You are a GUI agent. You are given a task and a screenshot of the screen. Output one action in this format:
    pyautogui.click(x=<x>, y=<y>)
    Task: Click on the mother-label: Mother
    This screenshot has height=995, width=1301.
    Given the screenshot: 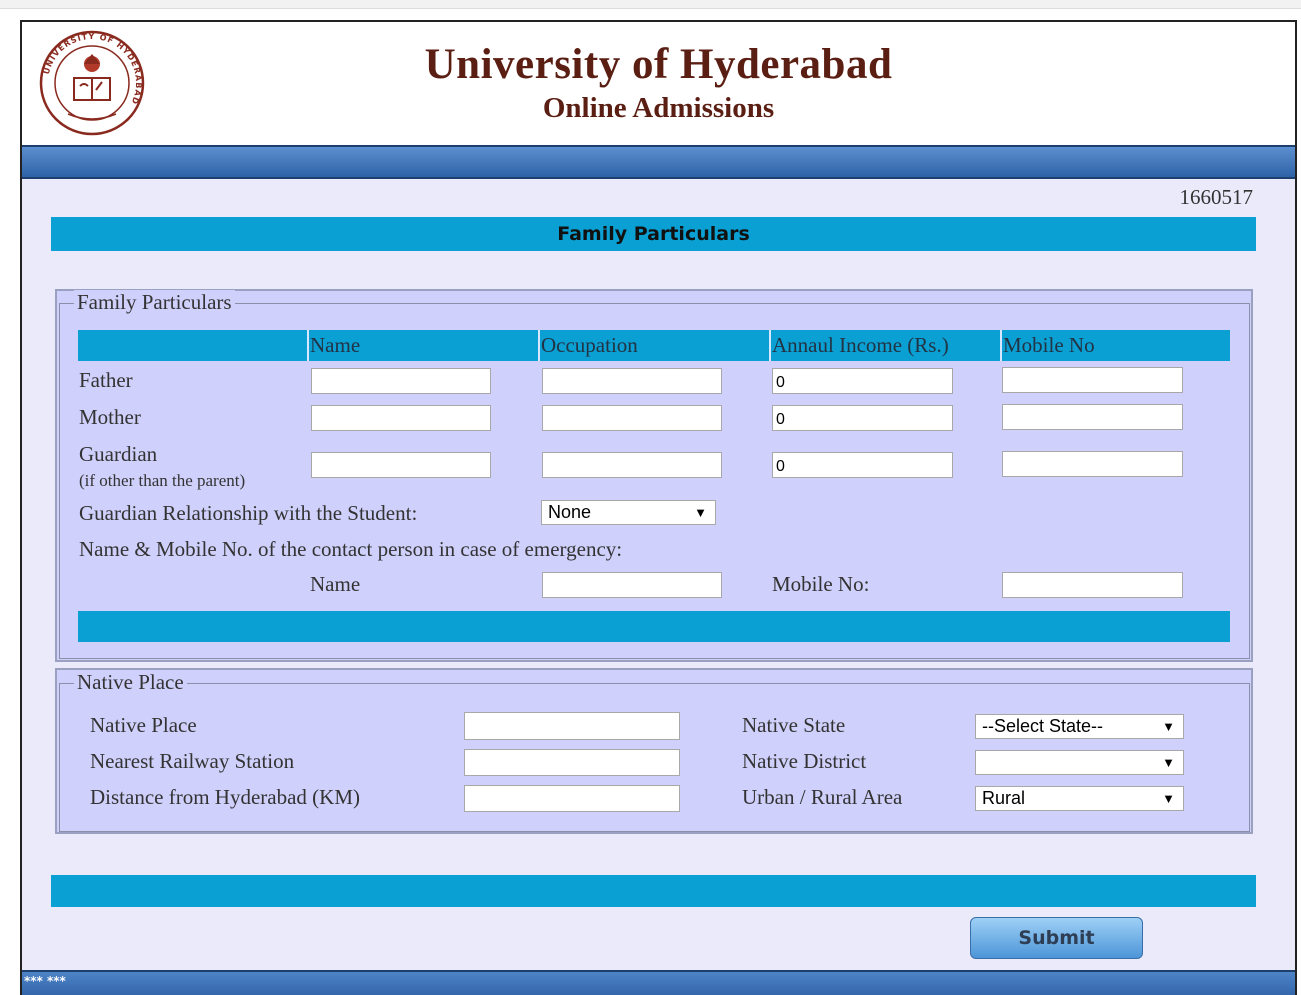 What is the action you would take?
    pyautogui.click(x=110, y=417)
    